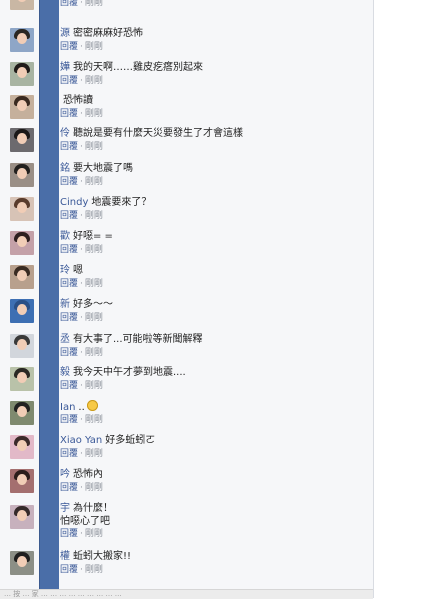  What do you see at coordinates (108, 33) in the screenshot?
I see `comment-text: 密密麻麻好恐怖` at bounding box center [108, 33].